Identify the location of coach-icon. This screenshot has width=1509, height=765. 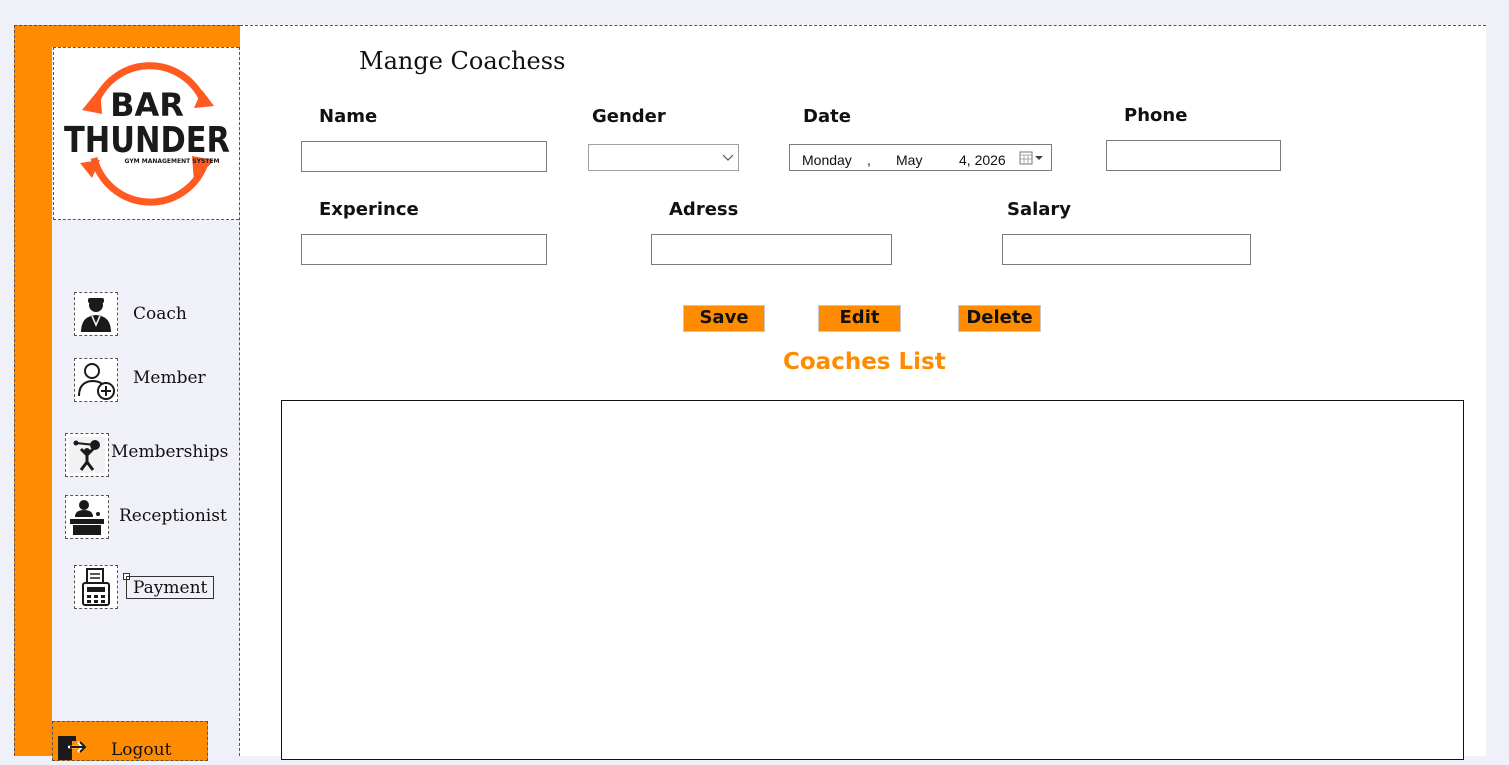
(96, 314).